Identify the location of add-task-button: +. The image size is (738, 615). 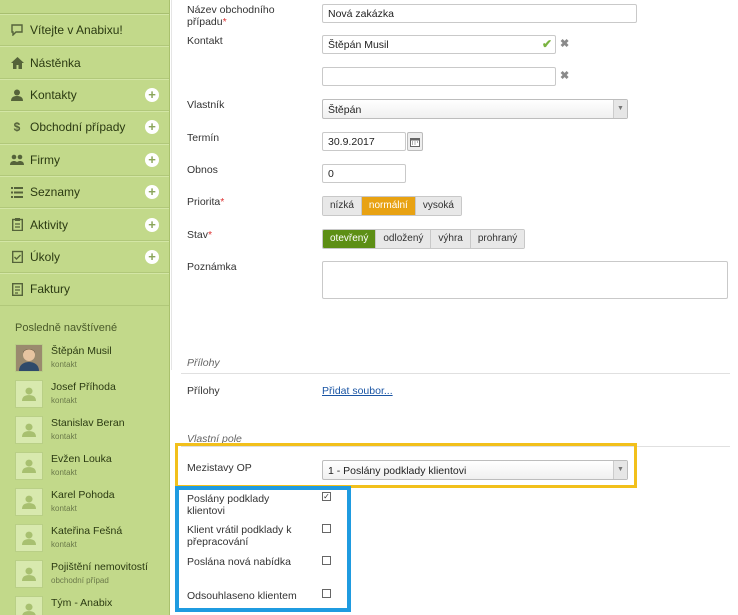
(152, 256).